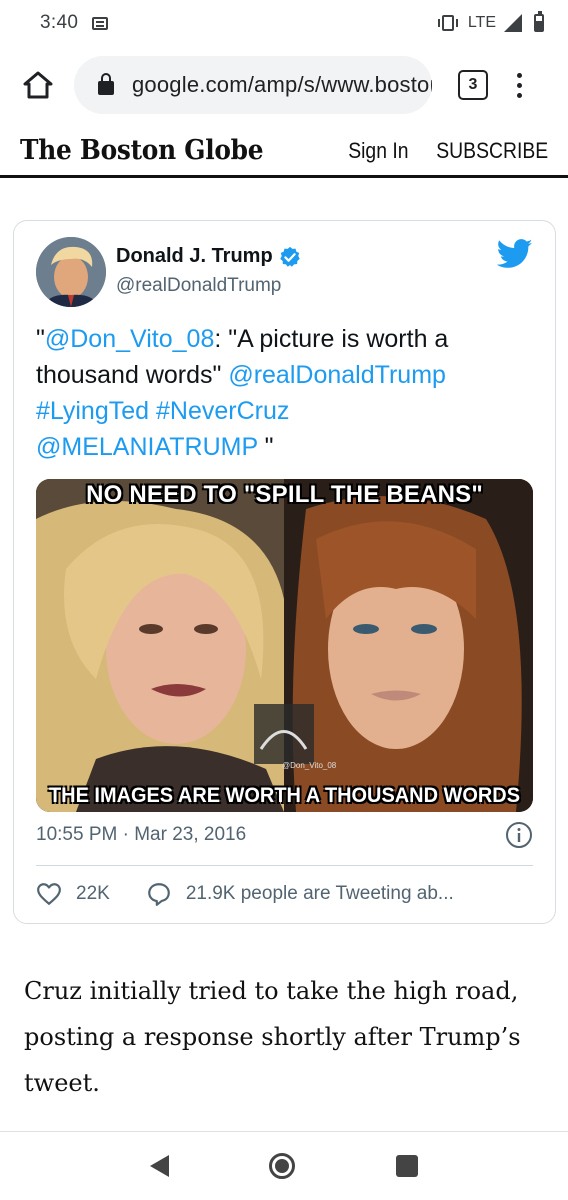  What do you see at coordinates (284, 494) in the screenshot?
I see `meme-caption-top: NO NEED TO "SPILL THE BEANS"` at bounding box center [284, 494].